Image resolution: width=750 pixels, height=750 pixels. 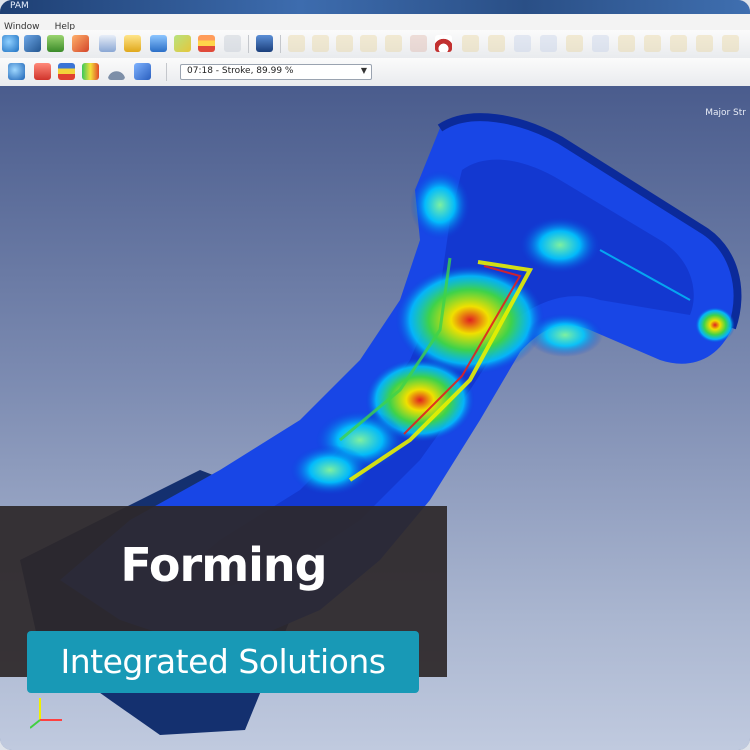 I want to click on results-toolbar: 07:18 - Stroke, 89.99 % ▼, so click(x=375, y=72).